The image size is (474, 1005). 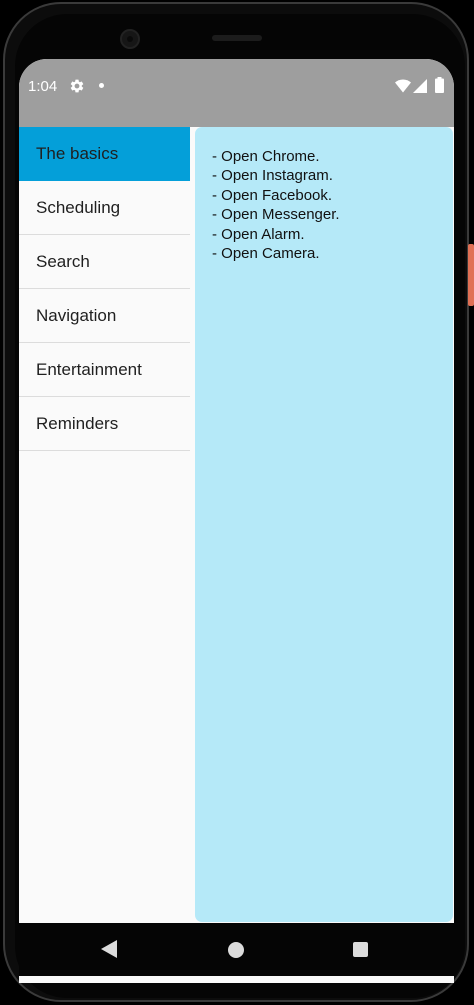 What do you see at coordinates (77, 86) in the screenshot?
I see `gear-icon` at bounding box center [77, 86].